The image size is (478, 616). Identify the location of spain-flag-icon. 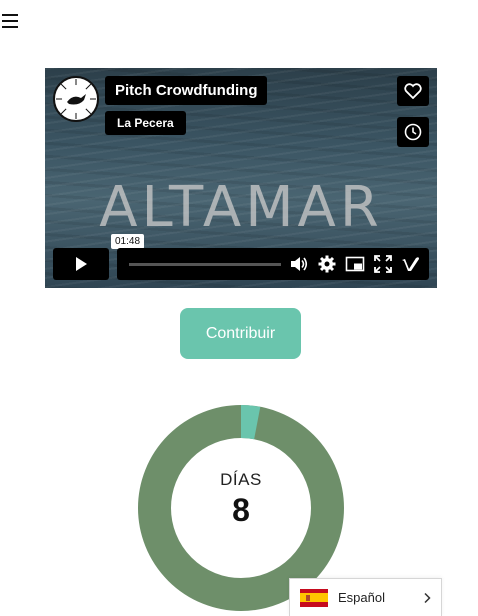
(314, 597).